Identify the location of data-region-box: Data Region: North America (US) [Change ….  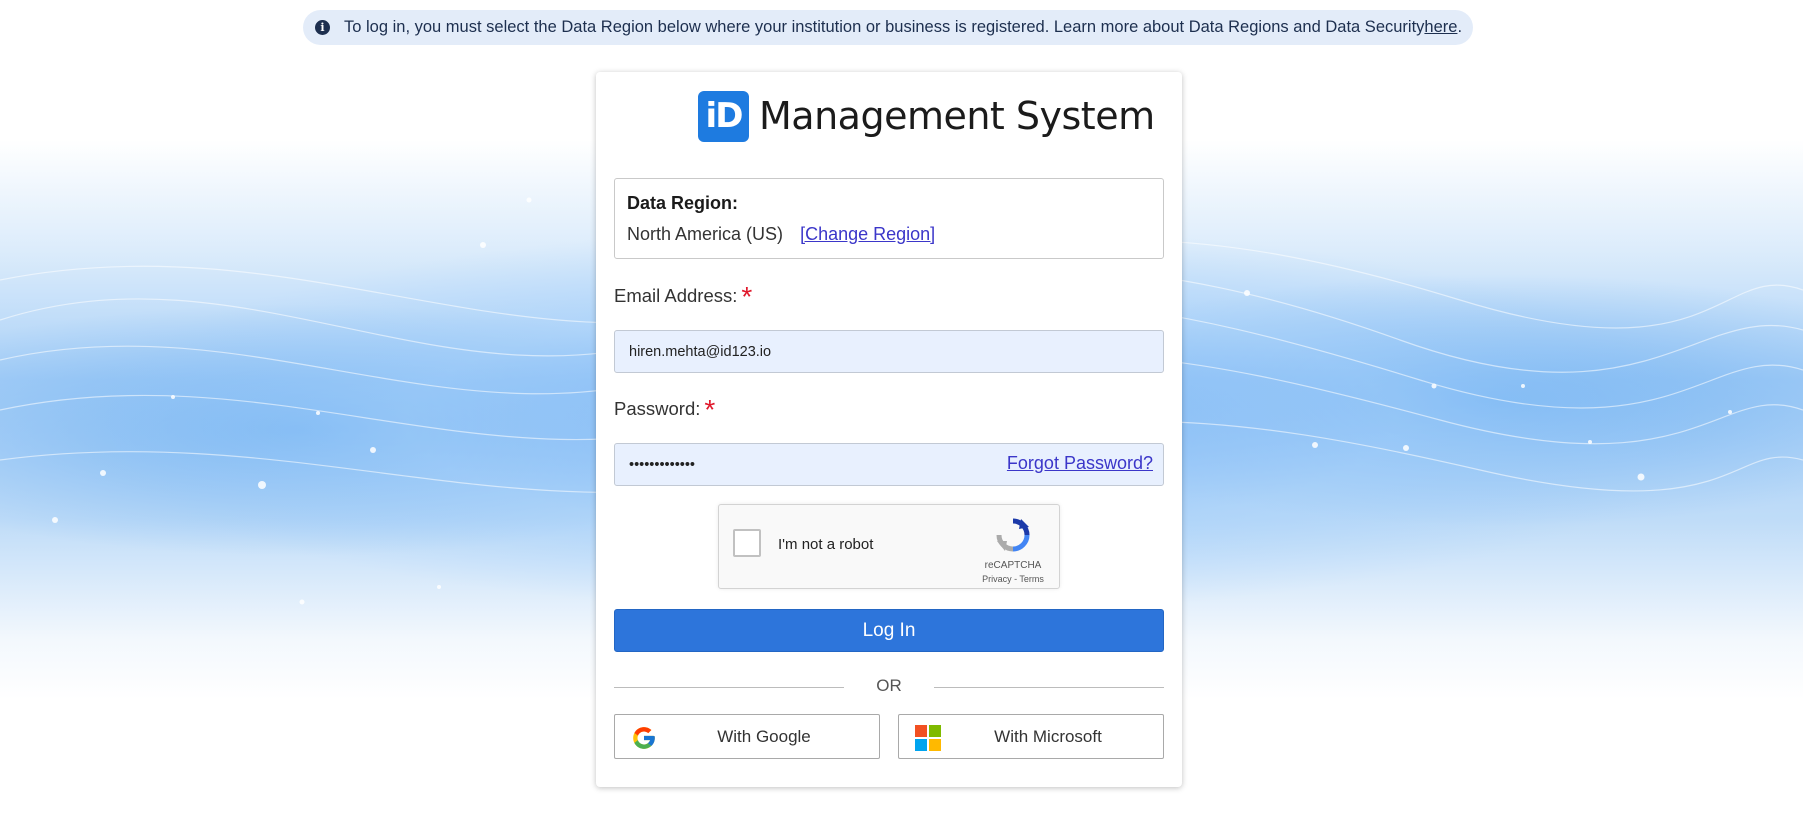
(889, 218).